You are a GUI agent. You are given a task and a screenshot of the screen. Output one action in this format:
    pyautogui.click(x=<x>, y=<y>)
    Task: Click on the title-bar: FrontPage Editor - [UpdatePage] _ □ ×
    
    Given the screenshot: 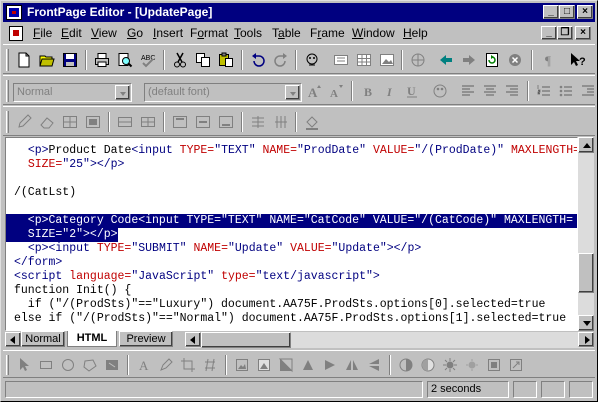 What is the action you would take?
    pyautogui.click(x=299, y=12)
    